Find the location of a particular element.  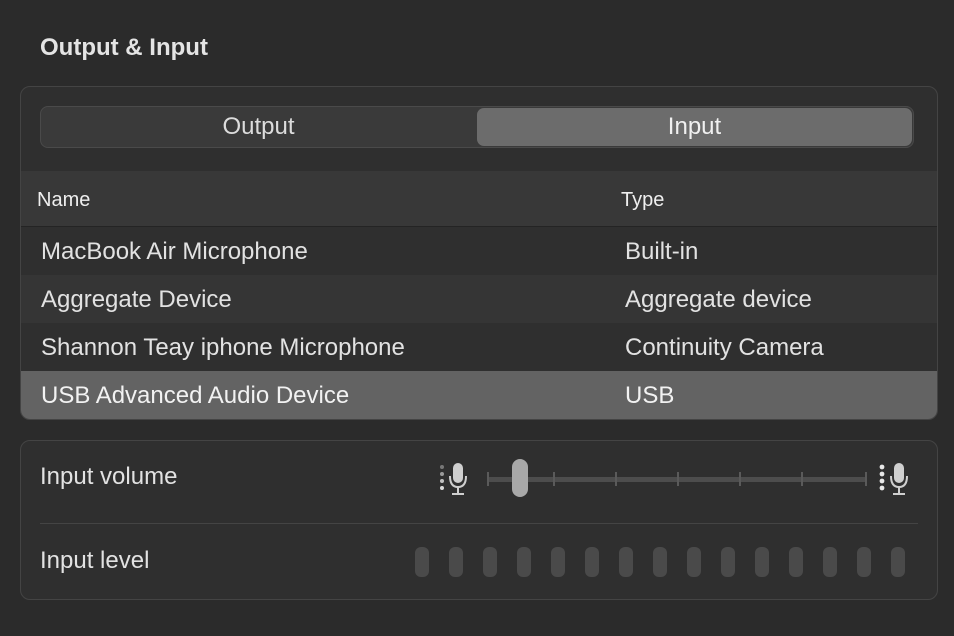

table-row-selected: USB Advanced Audio Device USB is located at coordinates (479, 395).